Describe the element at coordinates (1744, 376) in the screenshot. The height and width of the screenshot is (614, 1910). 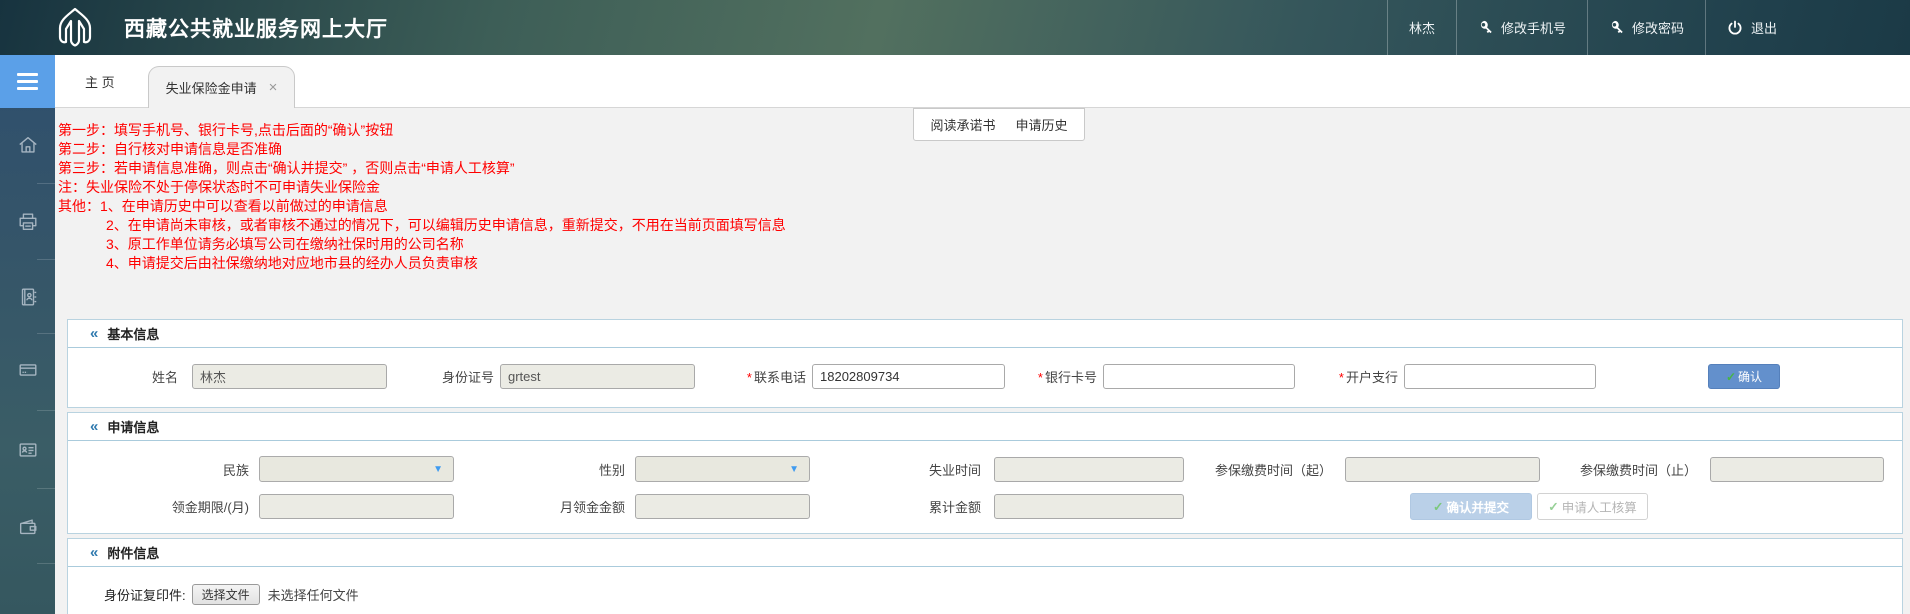
I see `confirm-button: ✓ 确认` at that location.